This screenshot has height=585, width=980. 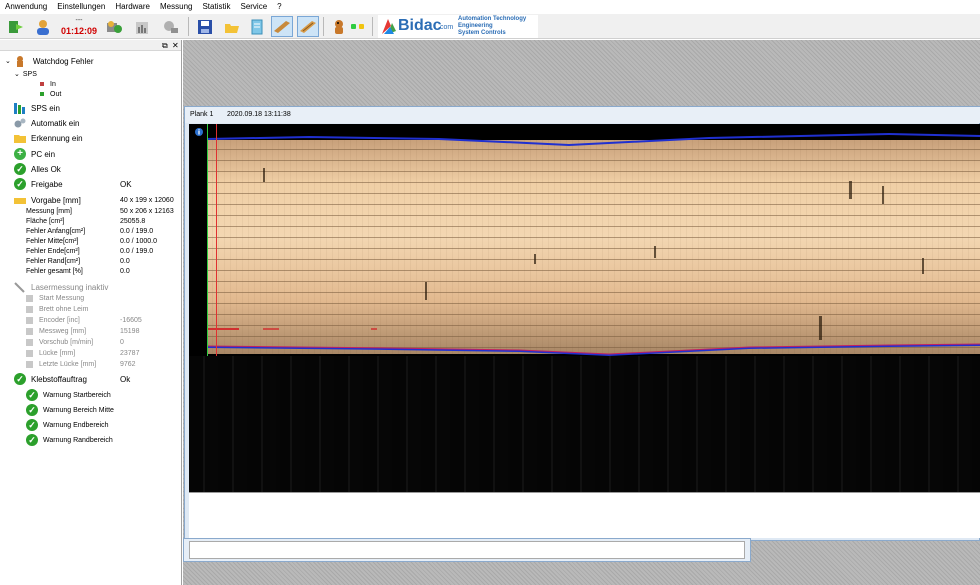 I want to click on laser-item: Lücke [mm] 23787, so click(x=101, y=353).